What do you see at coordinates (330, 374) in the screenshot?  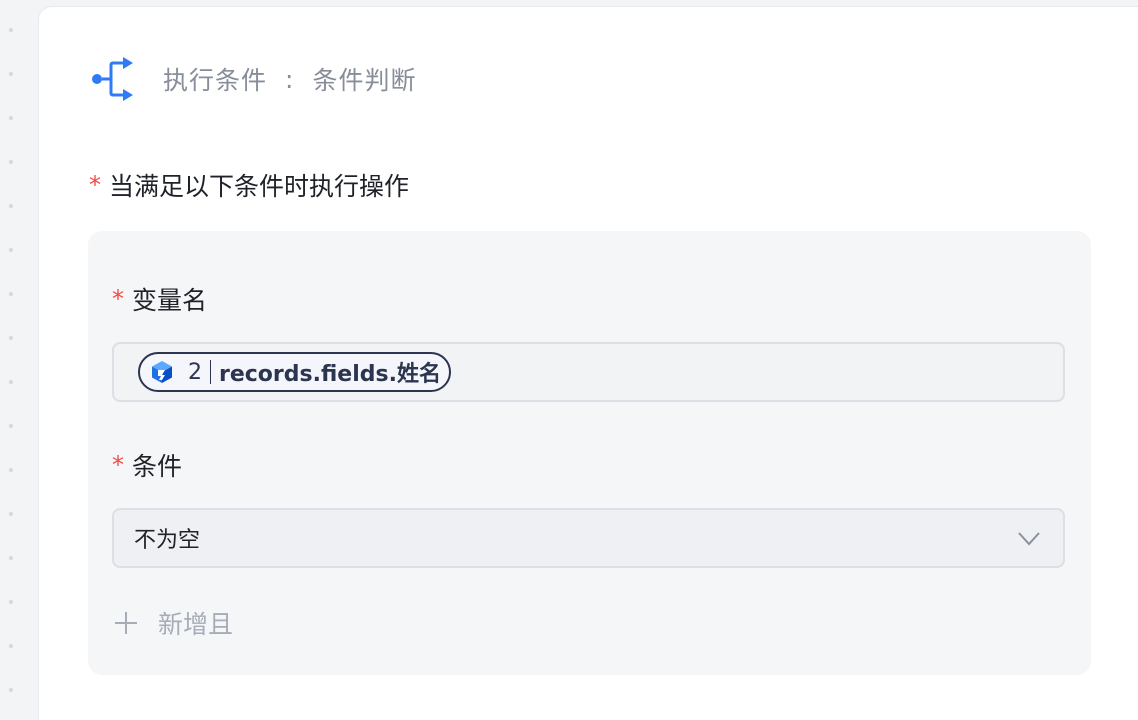 I see `variable-path: records.fields.姓名` at bounding box center [330, 374].